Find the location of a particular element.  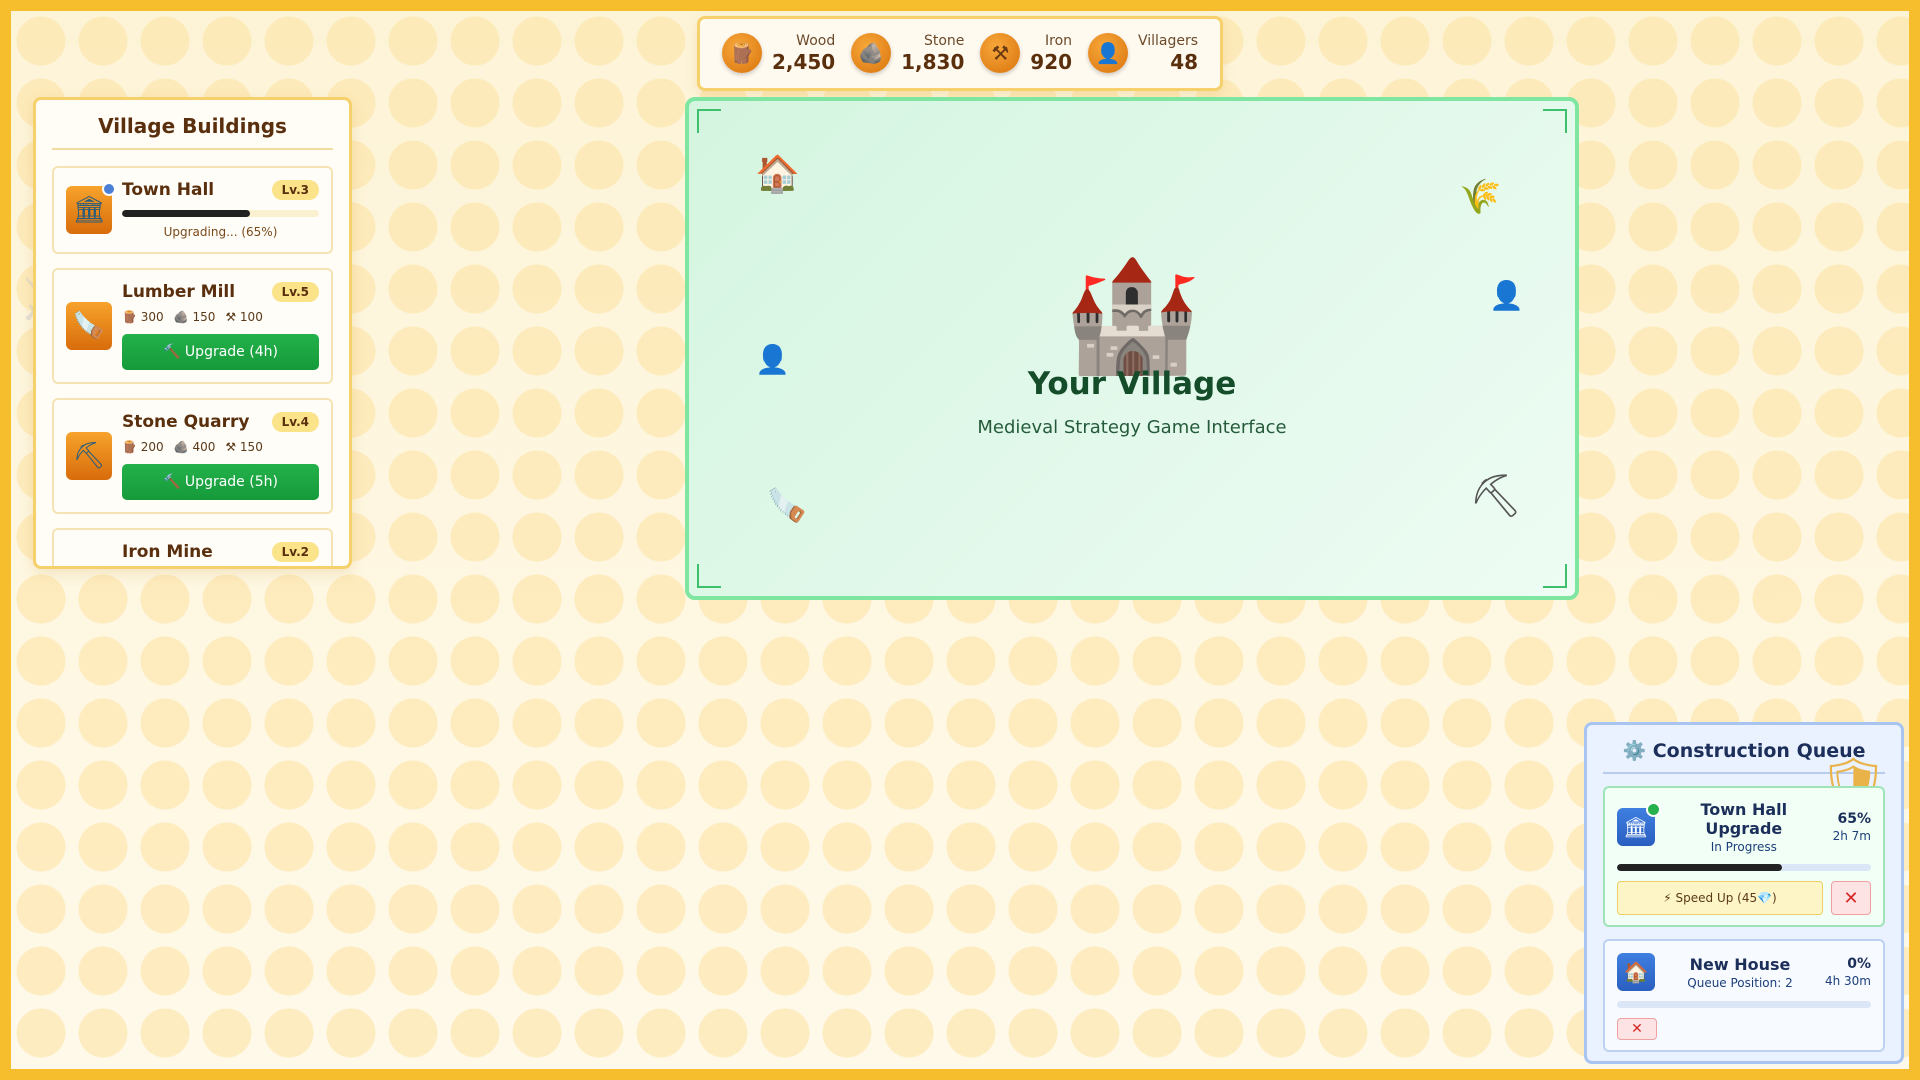

resource-label: Villagers is located at coordinates (1168, 41).